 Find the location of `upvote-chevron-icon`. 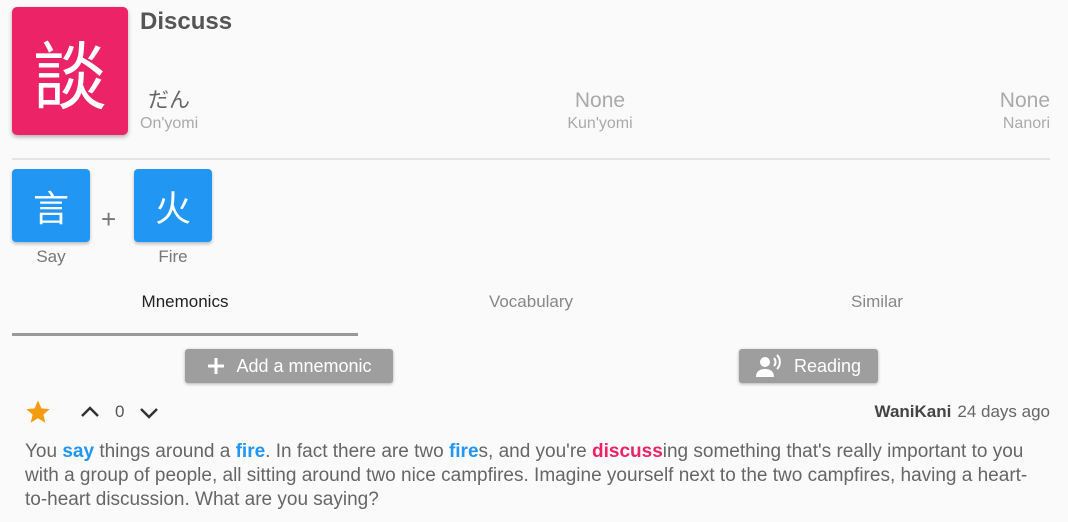

upvote-chevron-icon is located at coordinates (90, 412).